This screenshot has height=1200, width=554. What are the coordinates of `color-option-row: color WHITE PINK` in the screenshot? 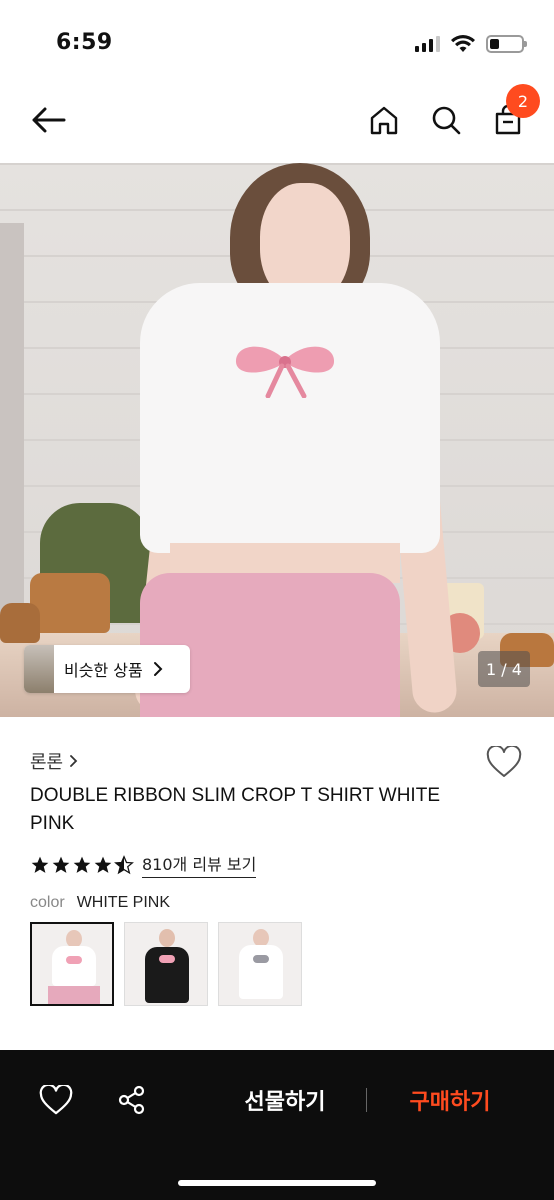 It's located at (100, 903).